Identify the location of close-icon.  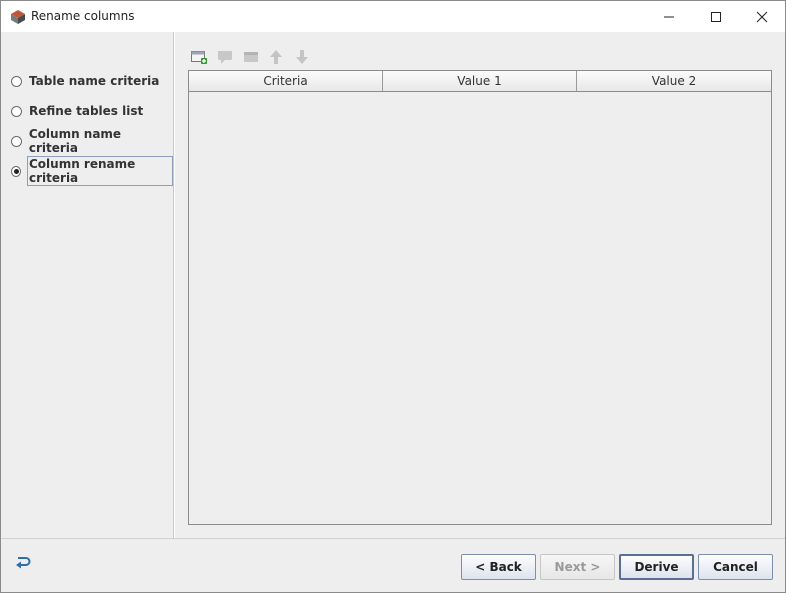
(762, 16).